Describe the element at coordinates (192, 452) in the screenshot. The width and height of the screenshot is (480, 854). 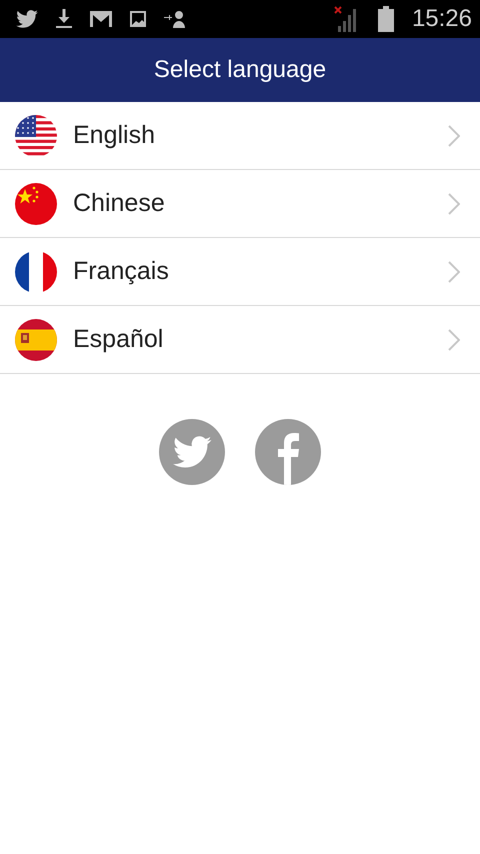
I see `twitter-icon` at that location.